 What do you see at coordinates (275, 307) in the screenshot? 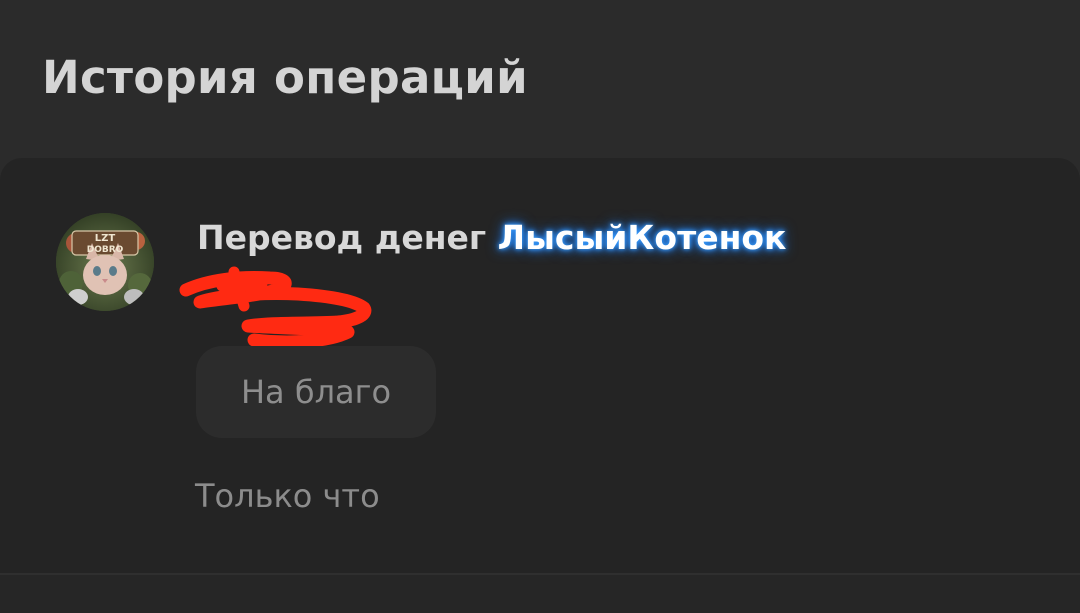
I see `redaction-scribble` at bounding box center [275, 307].